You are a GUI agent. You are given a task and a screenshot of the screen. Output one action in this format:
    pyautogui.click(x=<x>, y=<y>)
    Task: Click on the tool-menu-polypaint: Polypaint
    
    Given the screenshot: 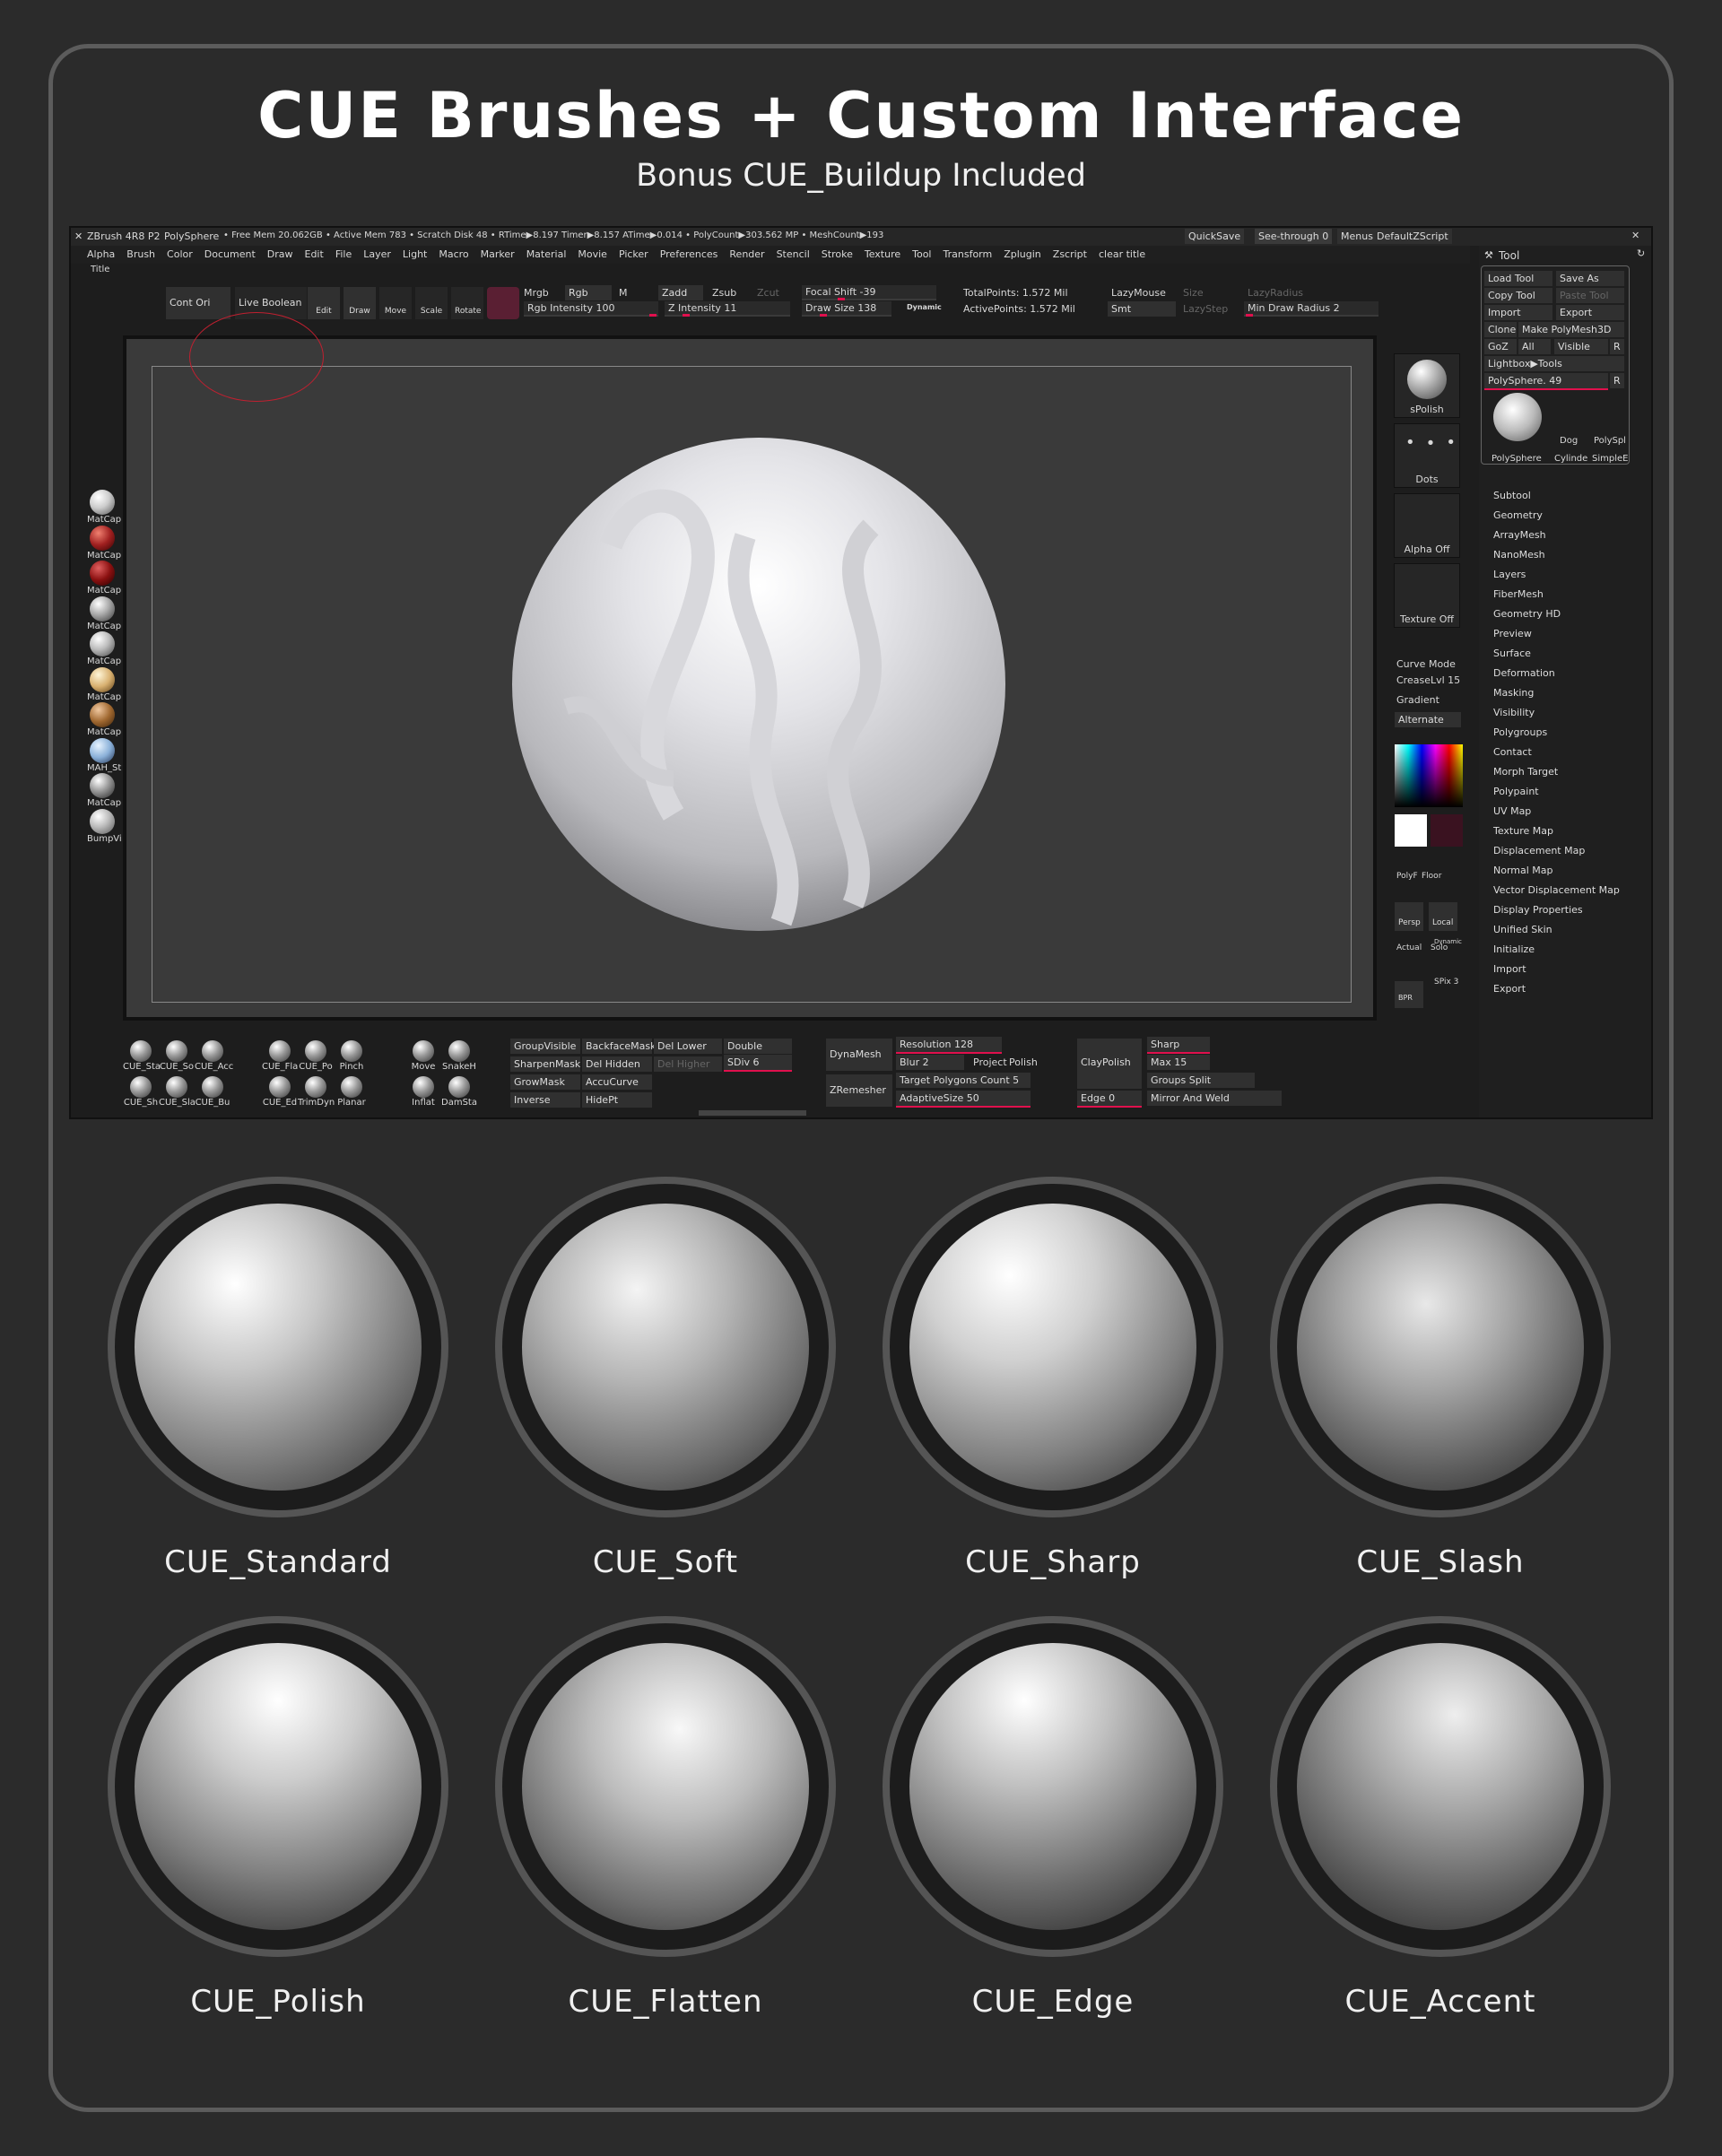 What is the action you would take?
    pyautogui.click(x=1516, y=791)
    